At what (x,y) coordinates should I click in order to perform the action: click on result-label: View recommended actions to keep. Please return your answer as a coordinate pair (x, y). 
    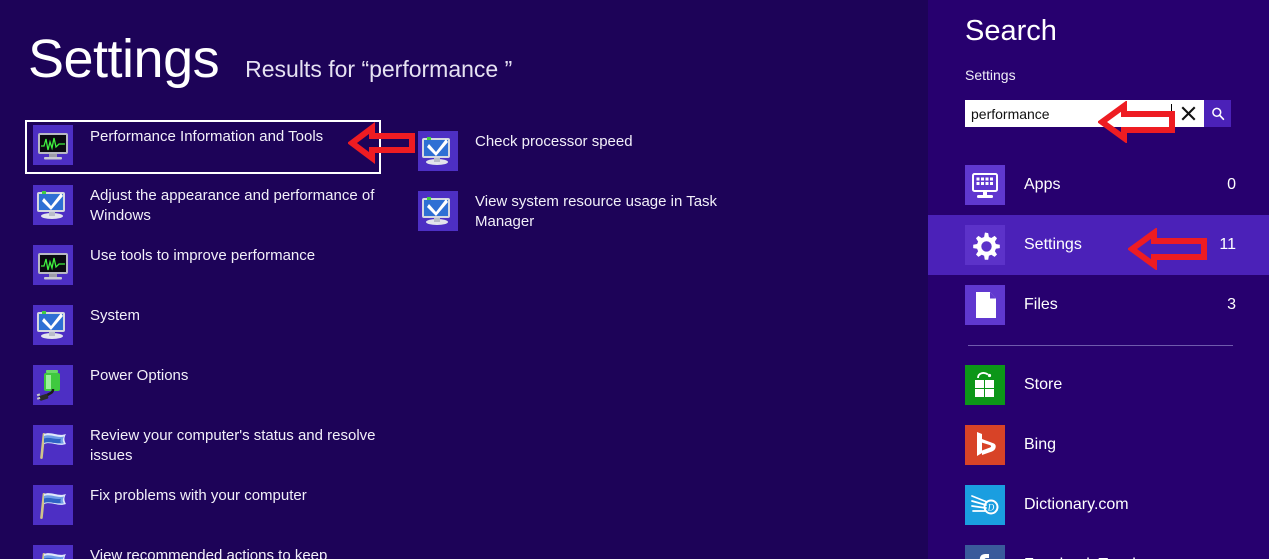
    Looking at the image, I should click on (209, 553).